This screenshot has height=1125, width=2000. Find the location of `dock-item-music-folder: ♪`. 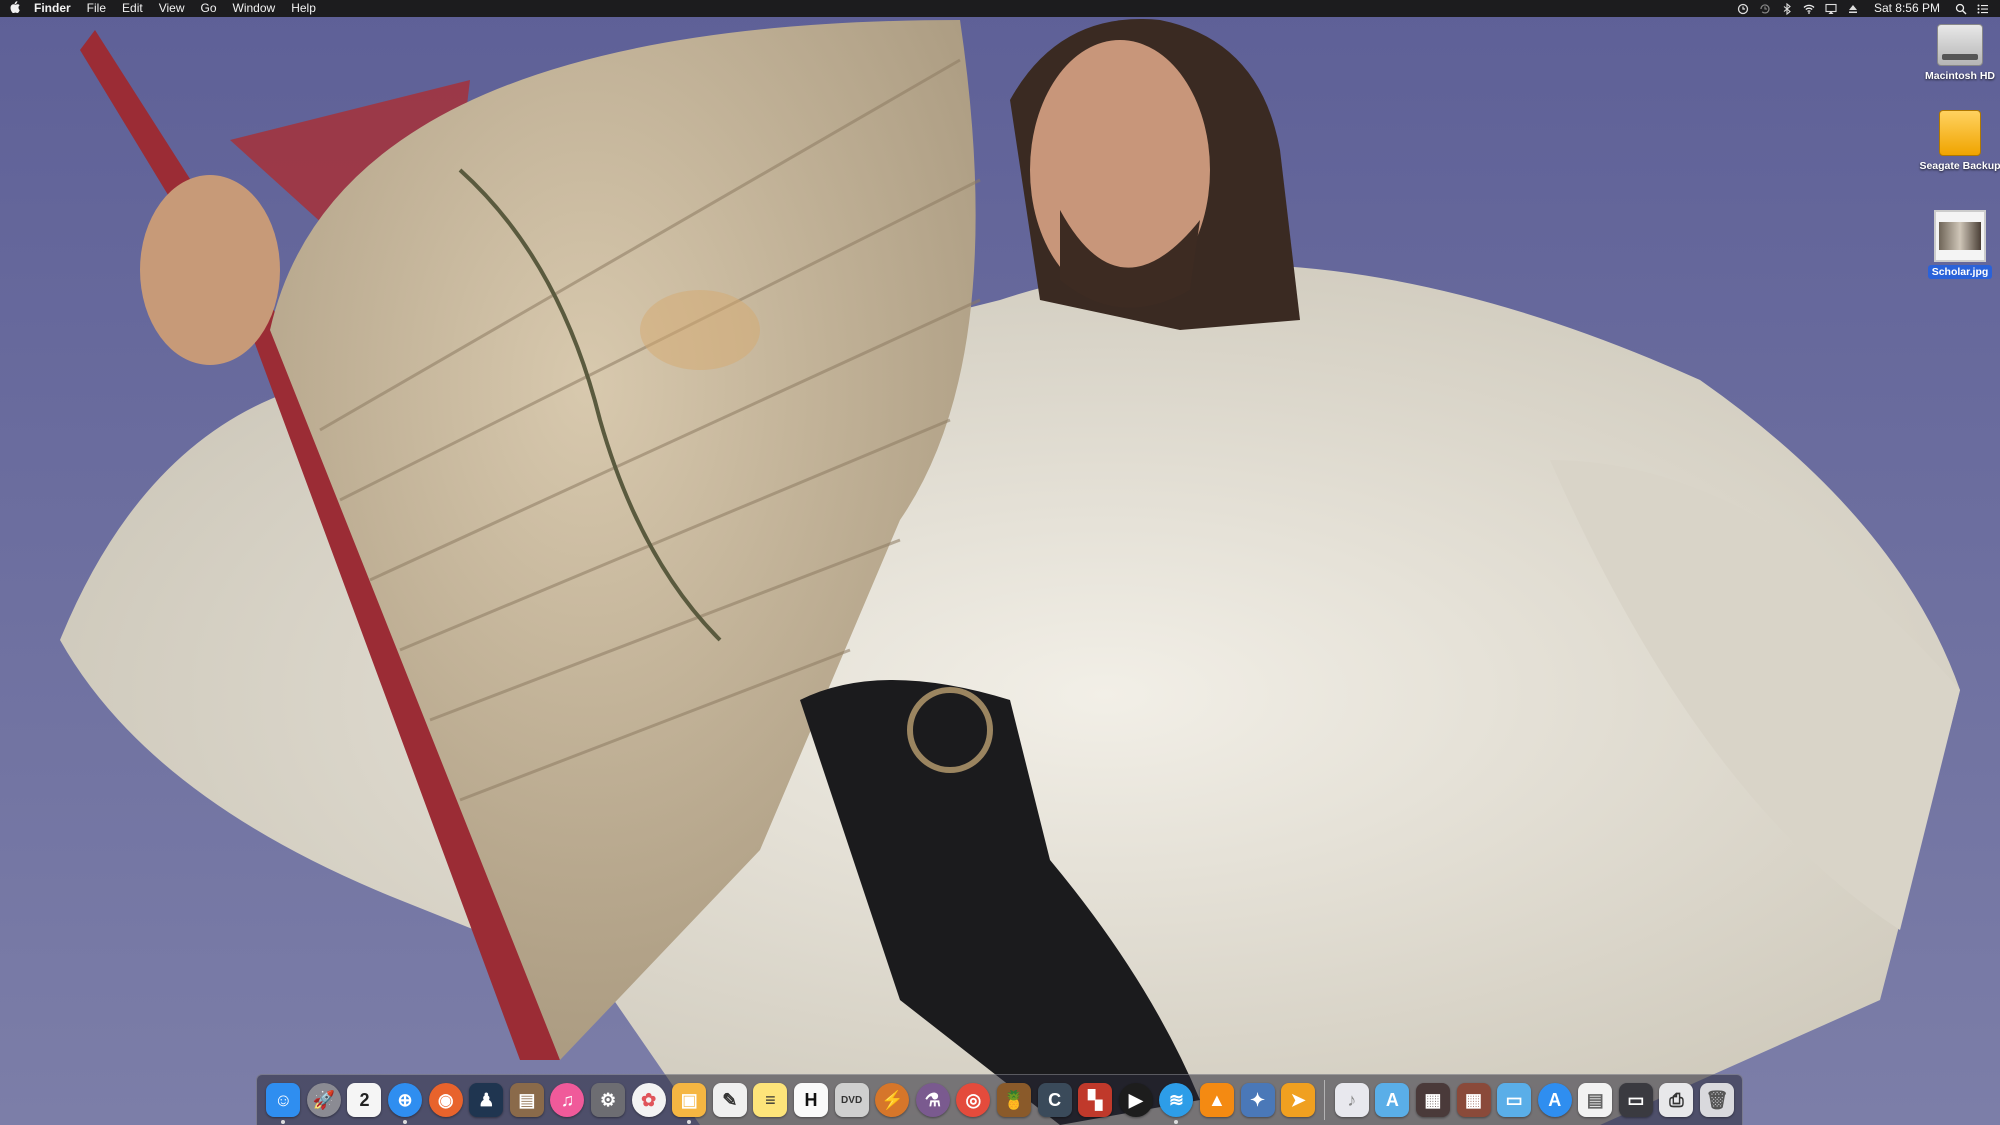

dock-item-music-folder: ♪ is located at coordinates (1351, 1100).